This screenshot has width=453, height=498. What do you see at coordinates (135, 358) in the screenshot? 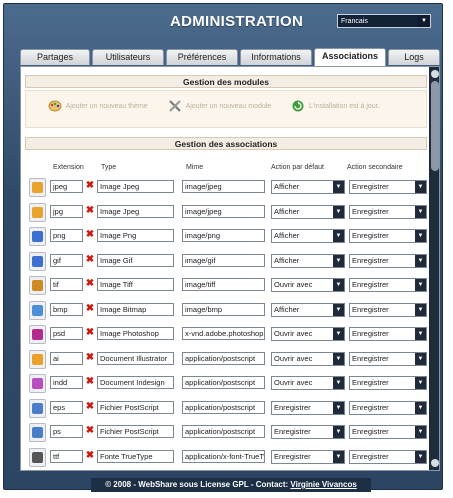
I see `type-field: Document Illustrator` at bounding box center [135, 358].